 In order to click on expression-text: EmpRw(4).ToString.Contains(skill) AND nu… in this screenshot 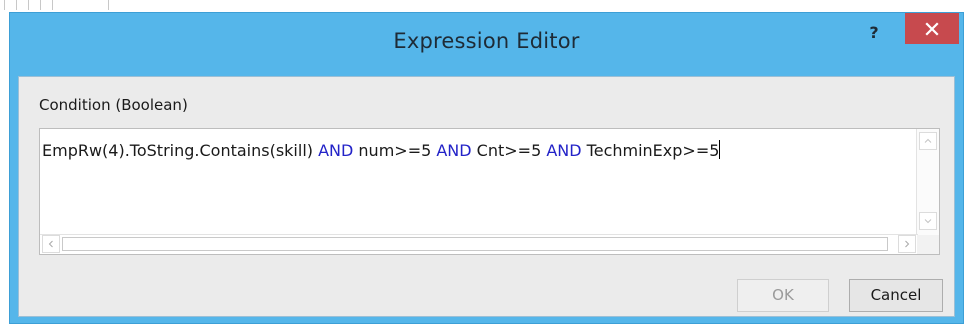, I will do `click(381, 150)`.